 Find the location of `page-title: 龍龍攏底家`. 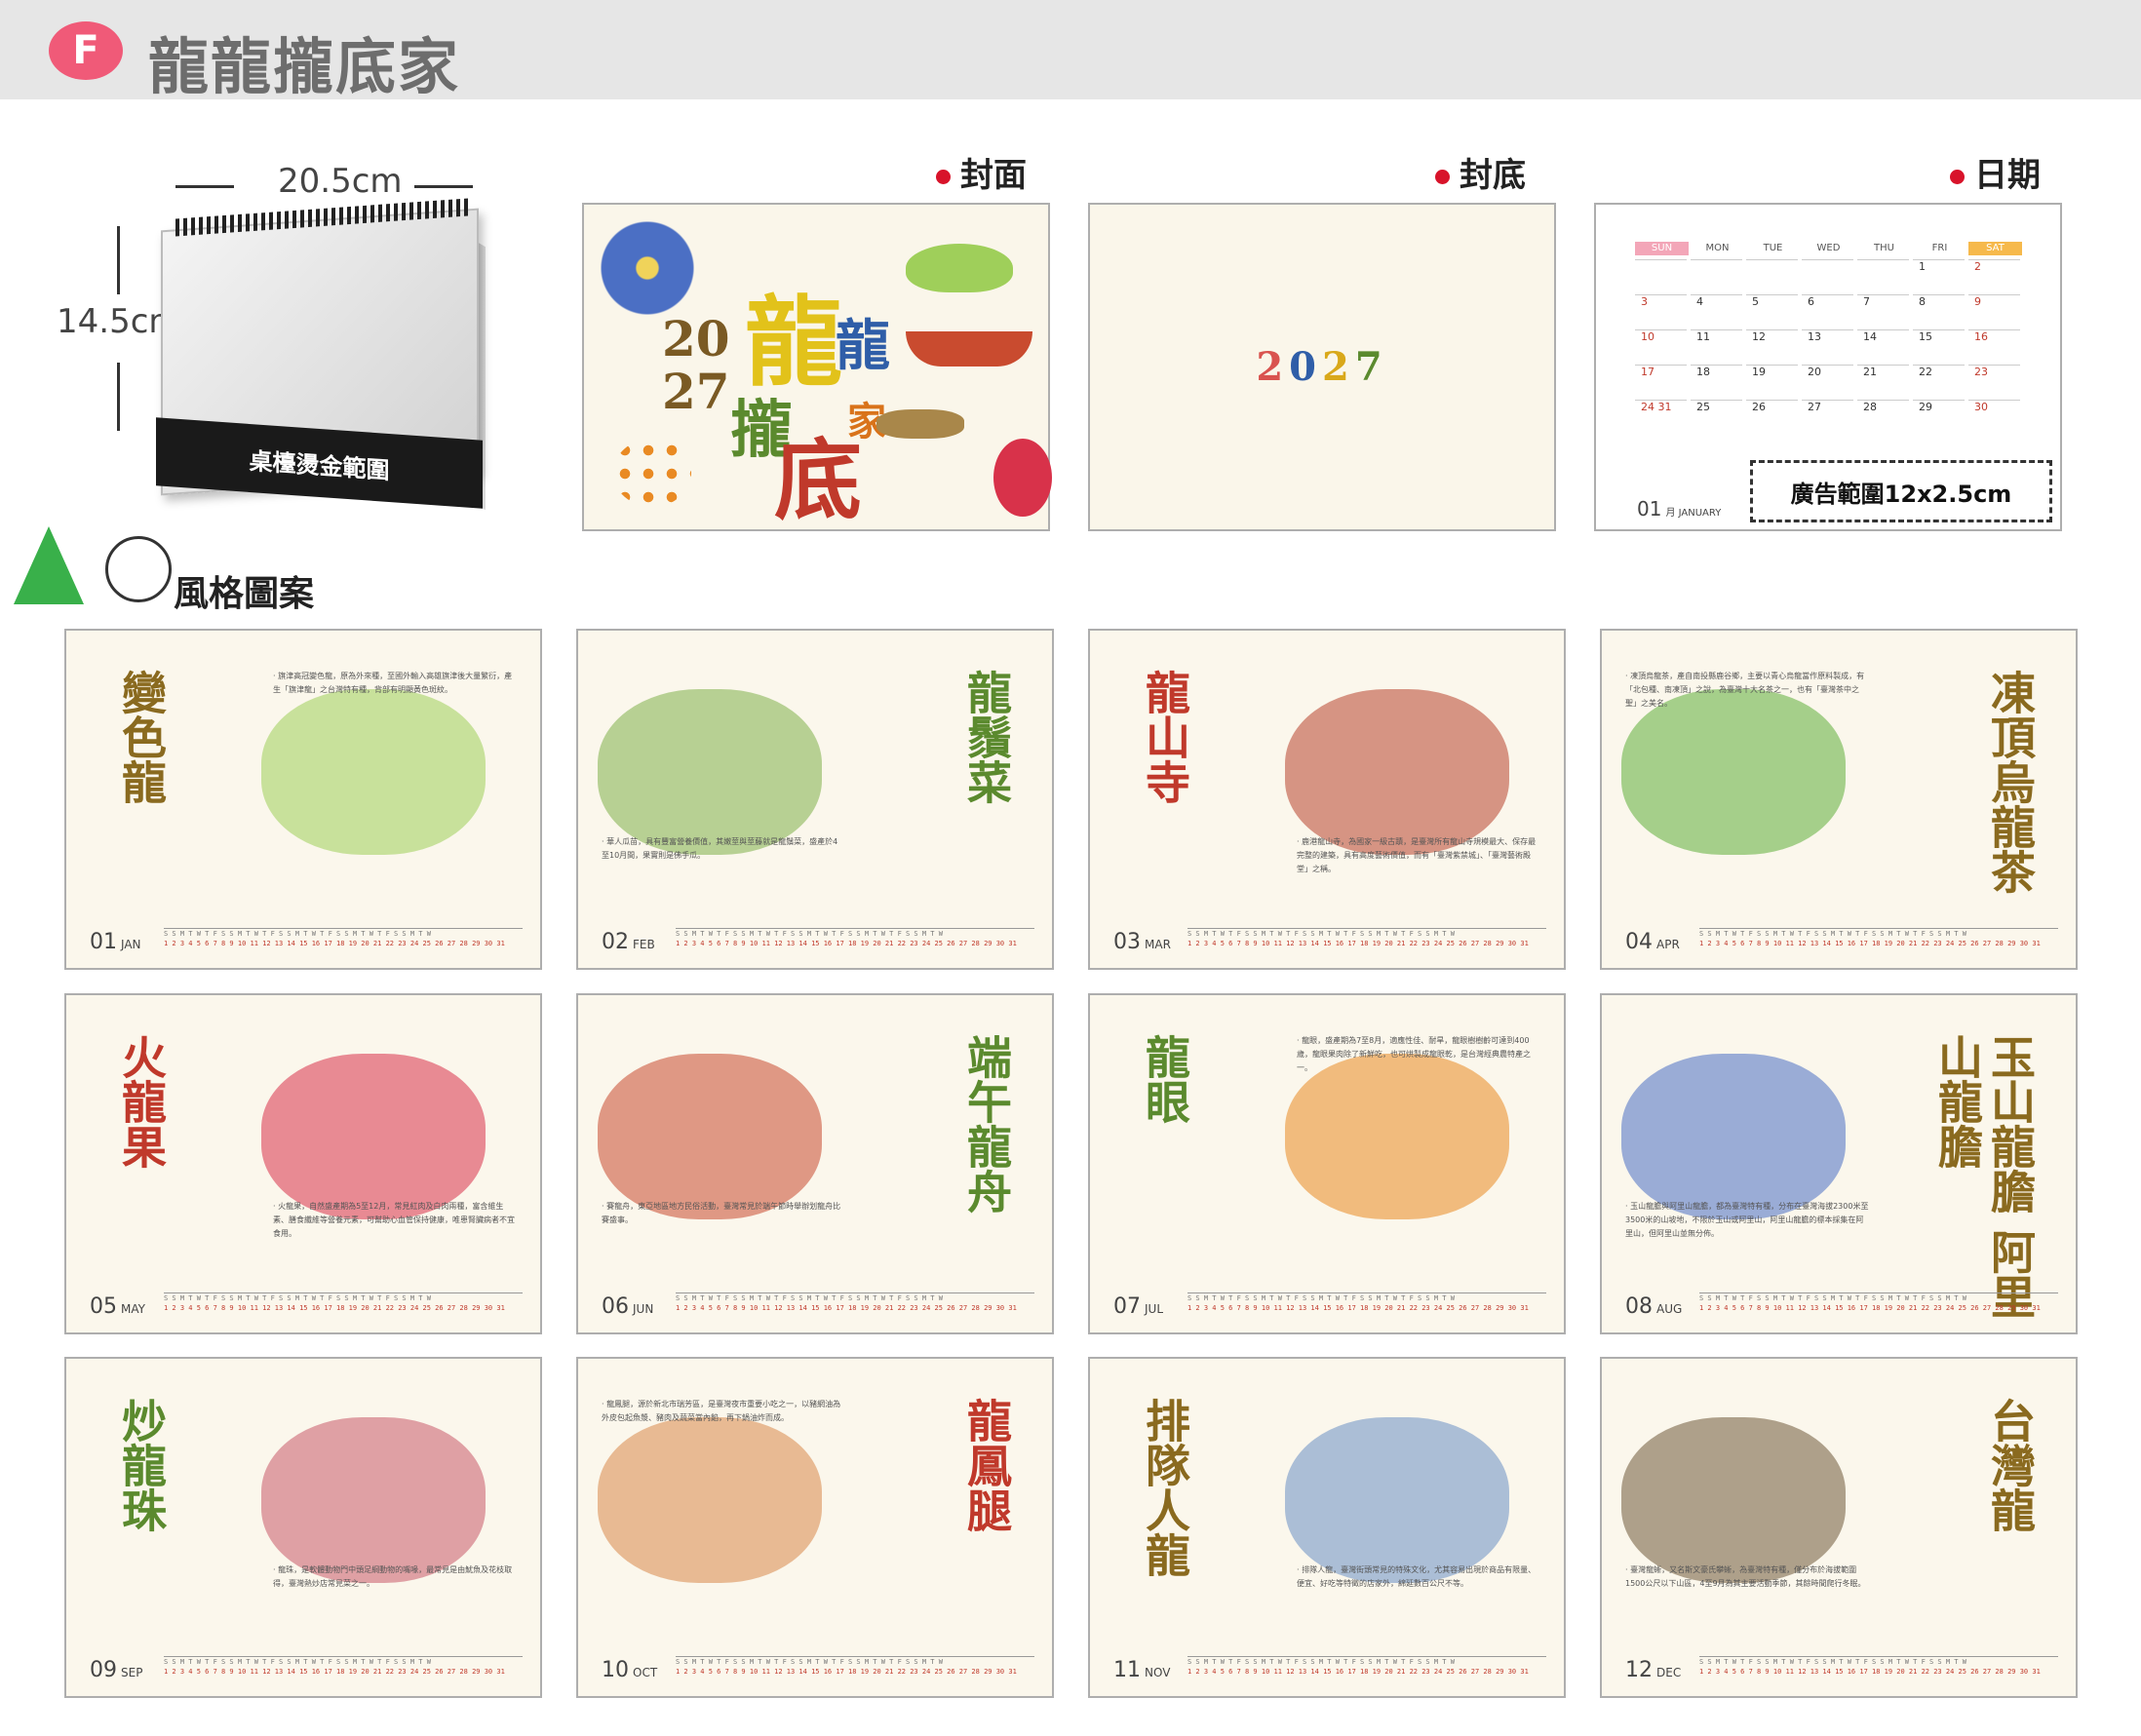

page-title: 龍龍攏底家 is located at coordinates (304, 66).